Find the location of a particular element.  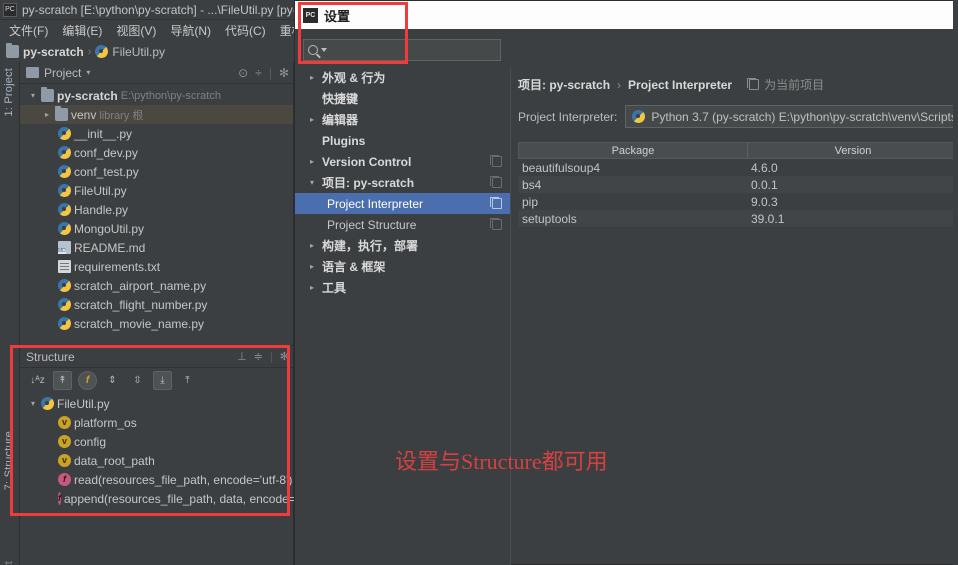

tree-item-py-scratch: ▾ py-scratch E:\python\py-scratch is located at coordinates (156, 95).